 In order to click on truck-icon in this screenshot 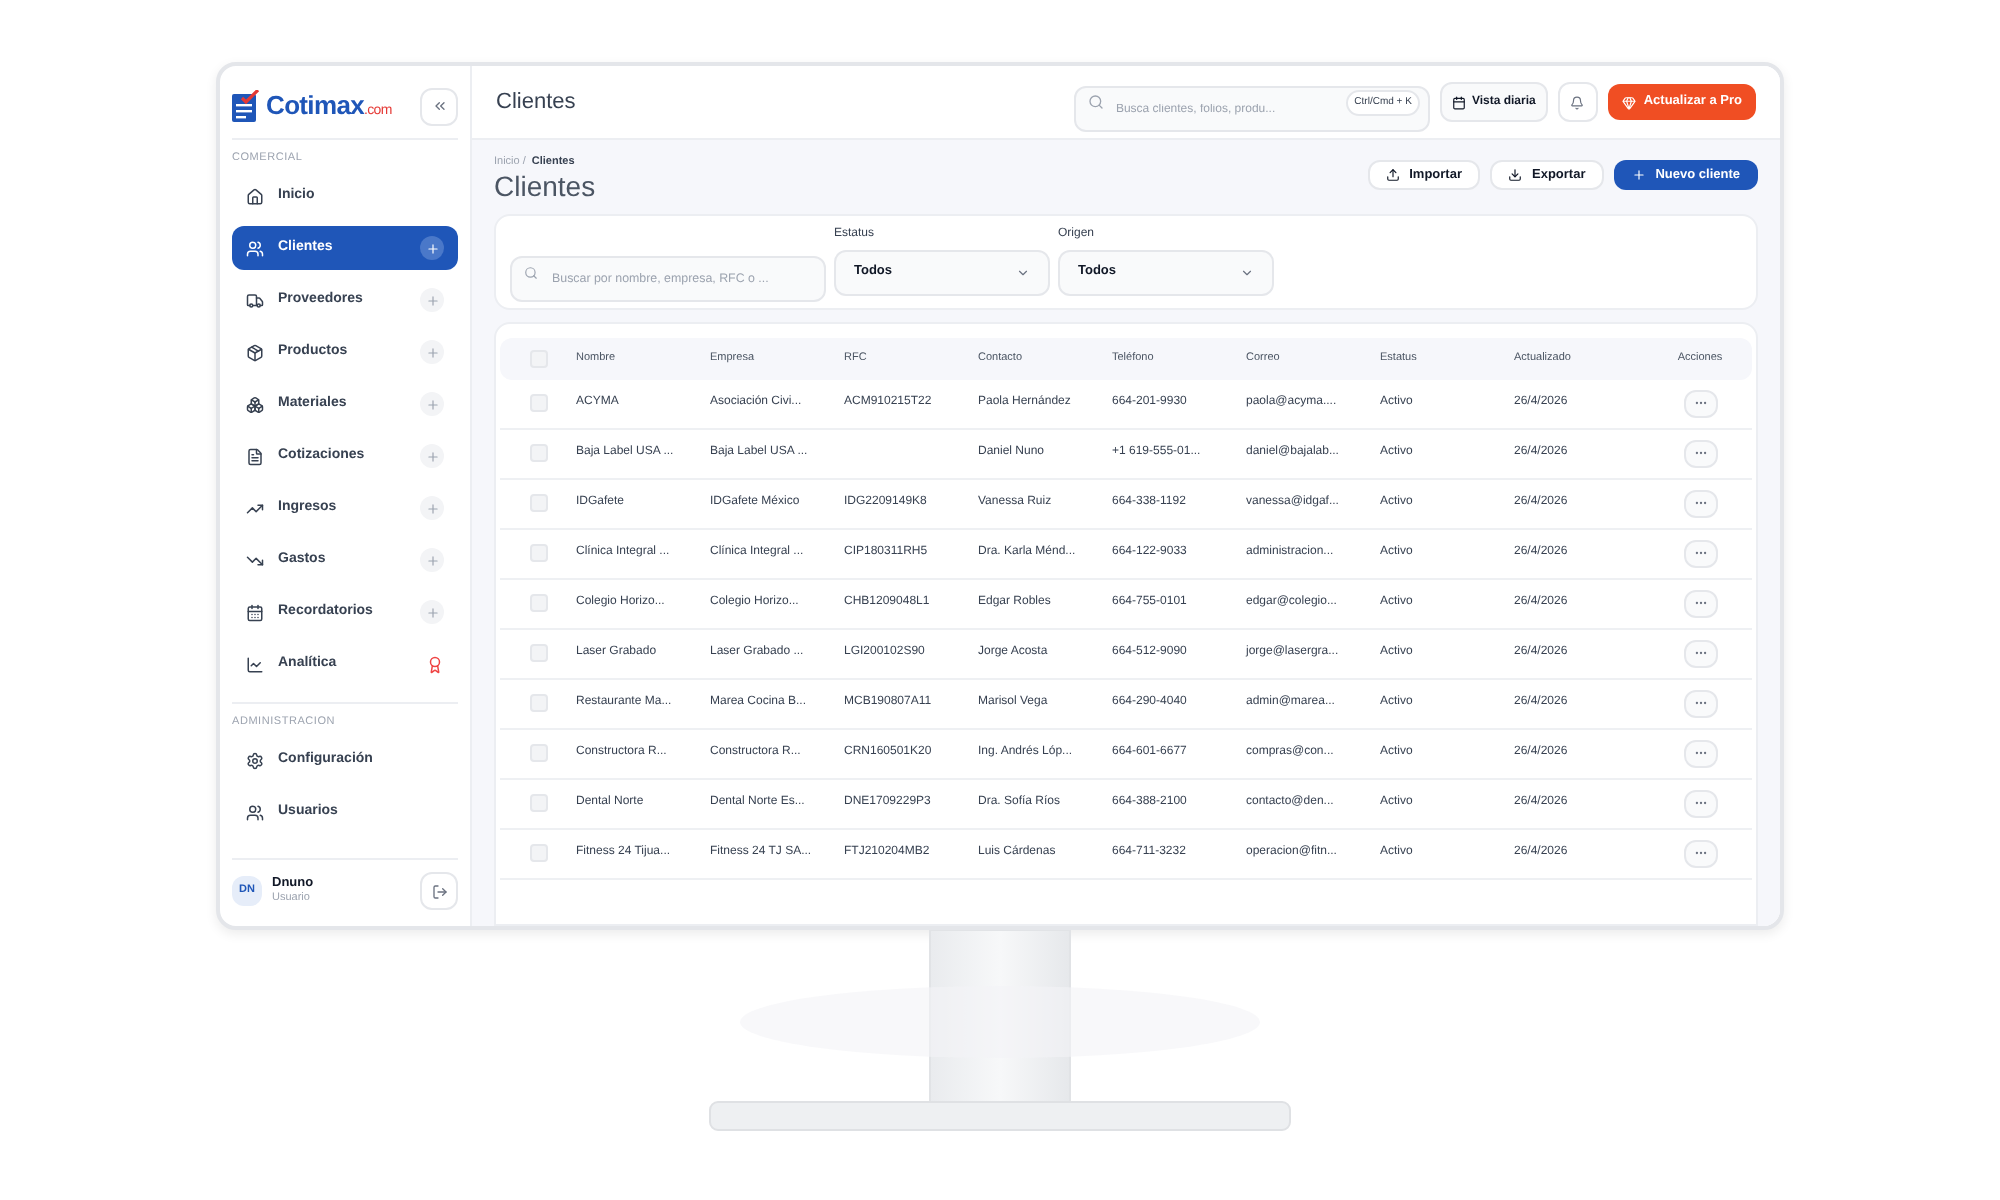, I will do `click(255, 300)`.